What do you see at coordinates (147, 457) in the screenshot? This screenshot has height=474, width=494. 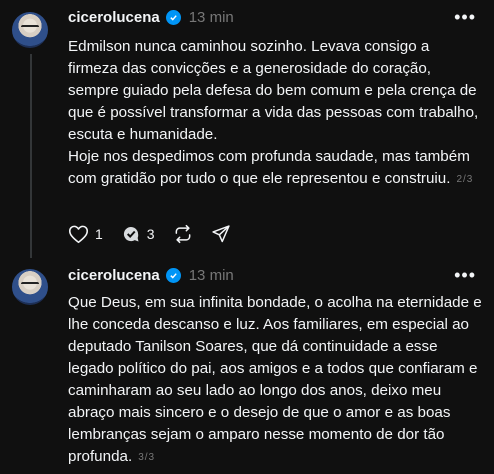 I see `thread-pager: 3/3` at bounding box center [147, 457].